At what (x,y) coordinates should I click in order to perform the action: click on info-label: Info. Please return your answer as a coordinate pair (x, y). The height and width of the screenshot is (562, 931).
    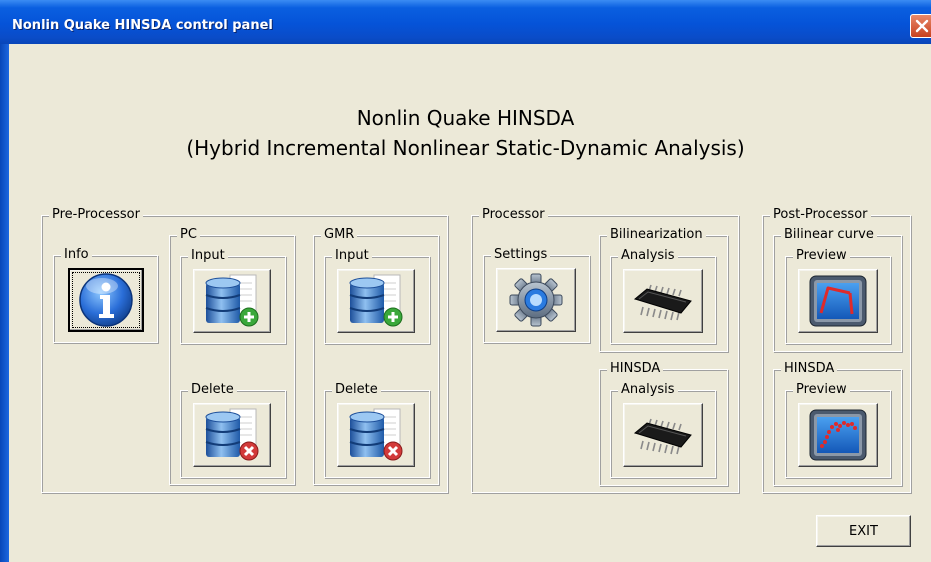
    Looking at the image, I should click on (76, 255).